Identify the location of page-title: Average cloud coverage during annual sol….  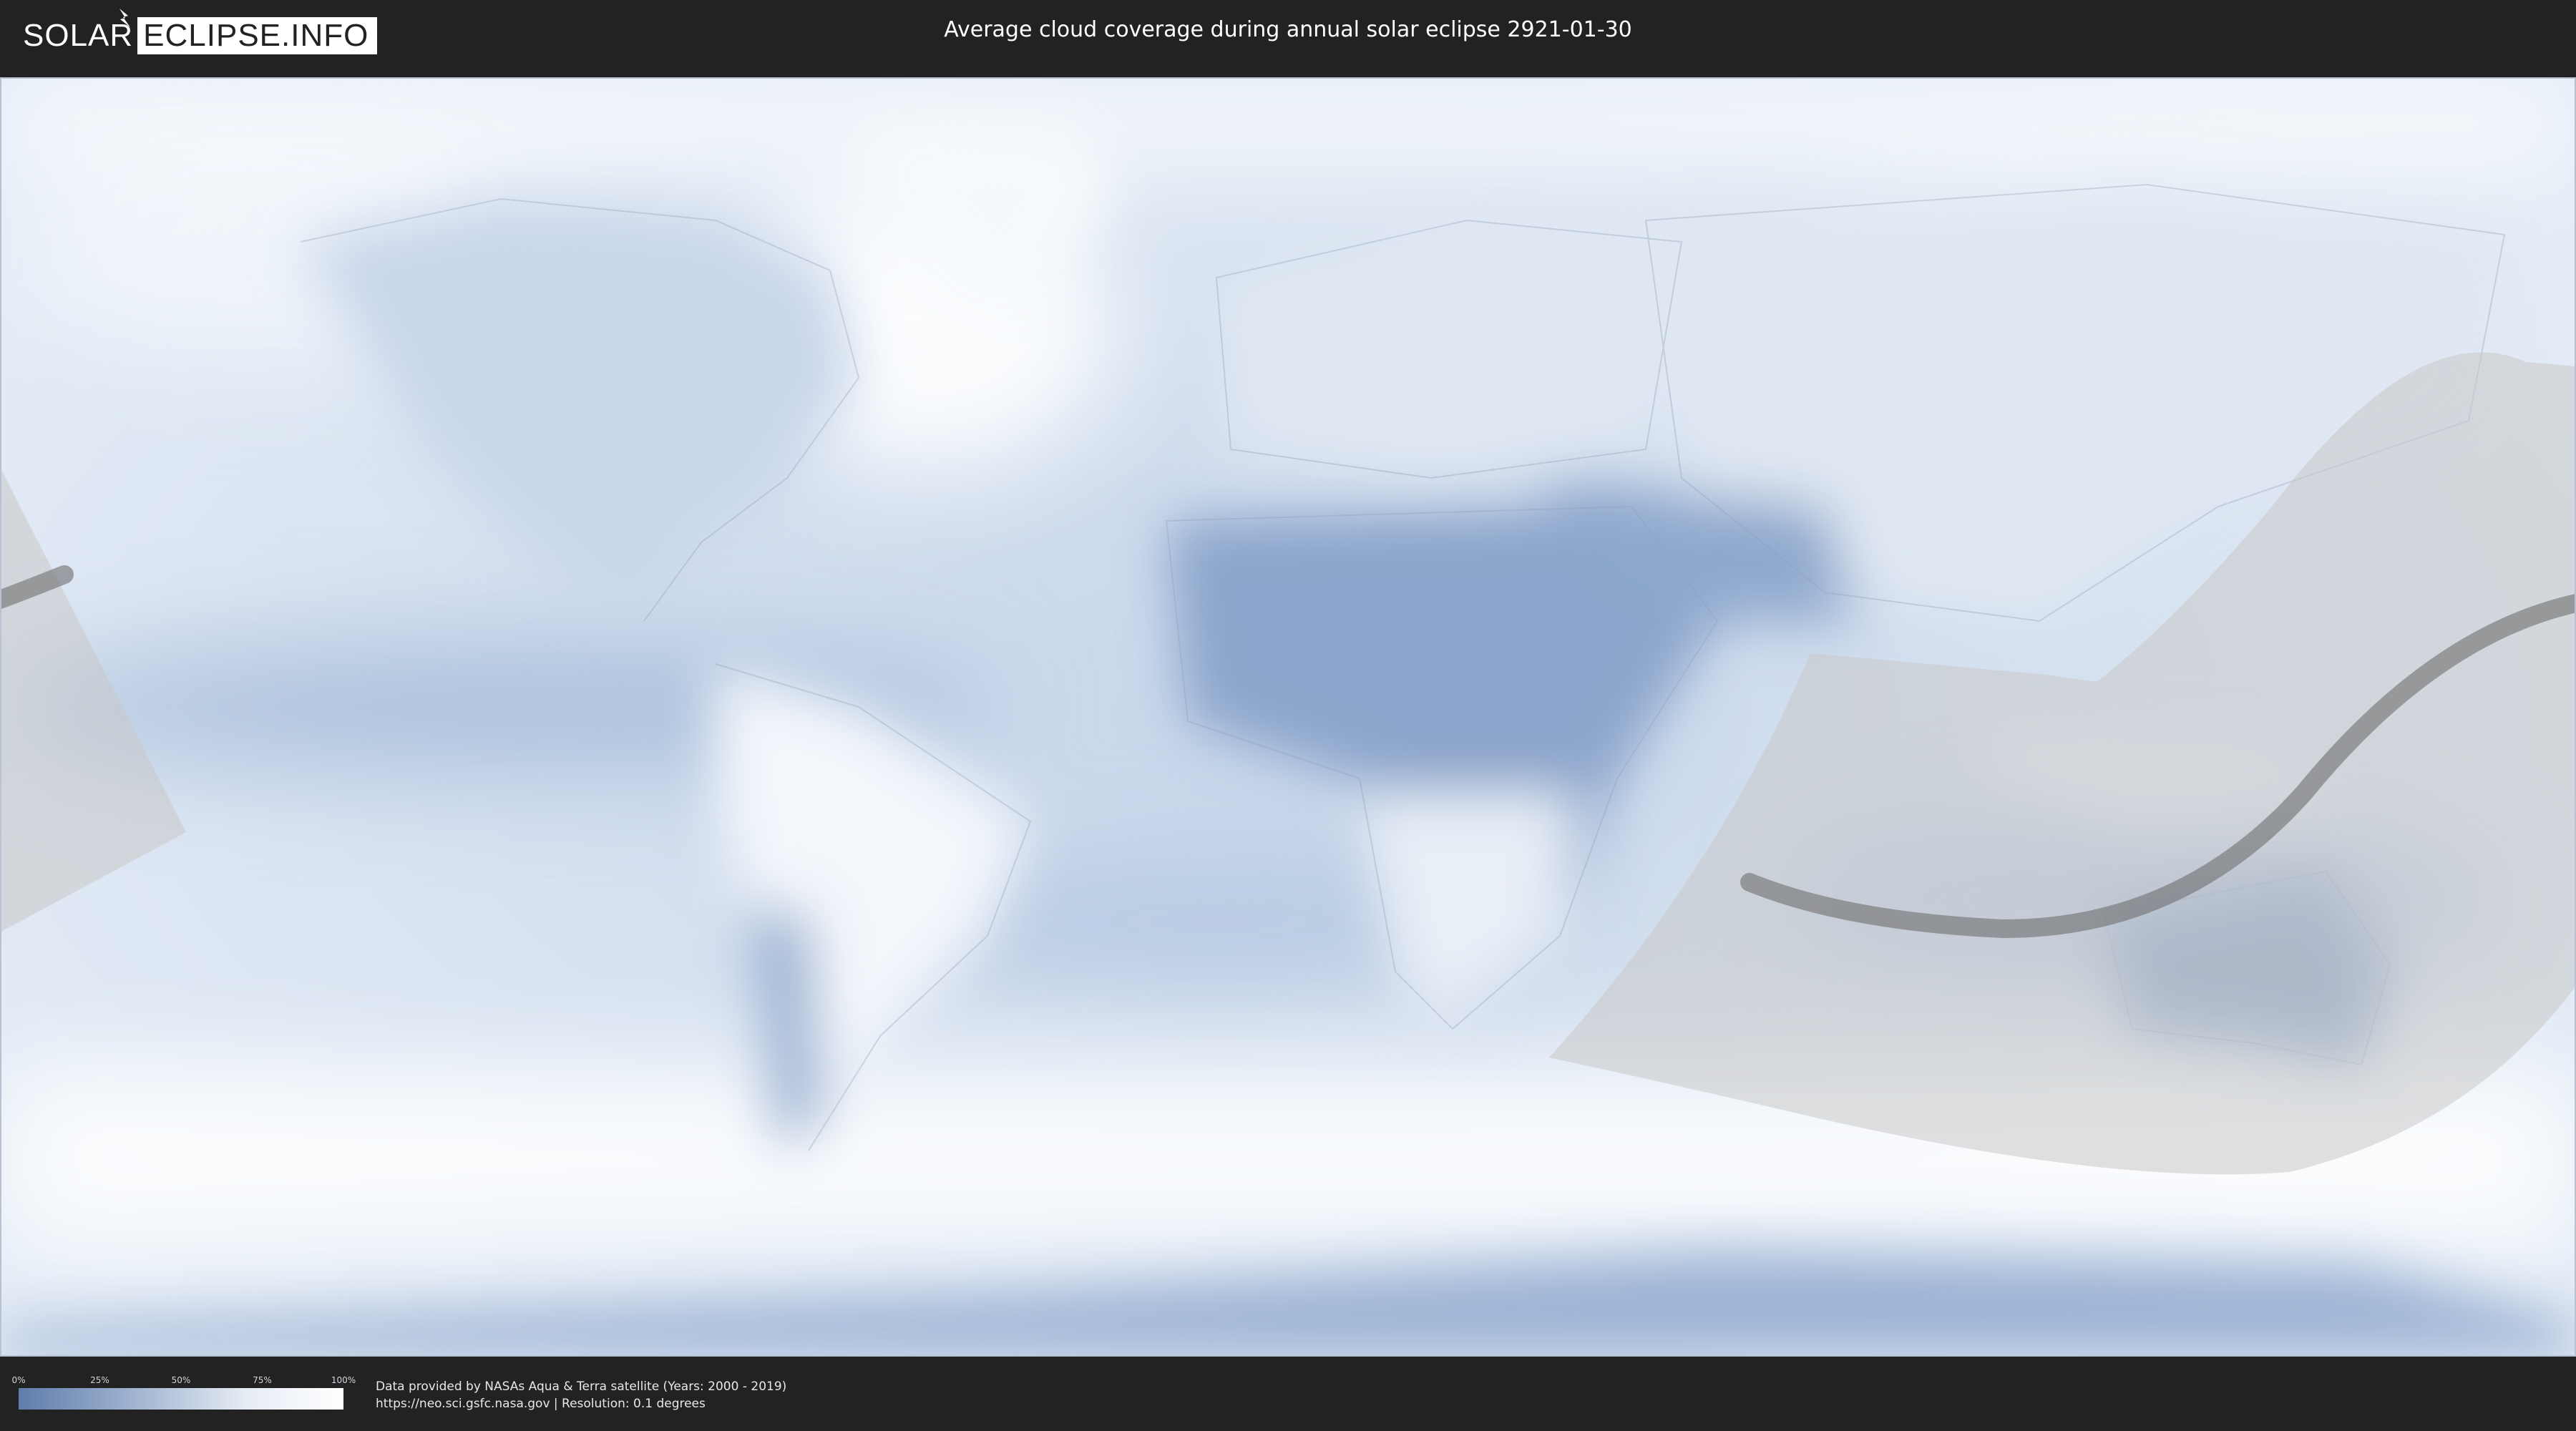
(1288, 30).